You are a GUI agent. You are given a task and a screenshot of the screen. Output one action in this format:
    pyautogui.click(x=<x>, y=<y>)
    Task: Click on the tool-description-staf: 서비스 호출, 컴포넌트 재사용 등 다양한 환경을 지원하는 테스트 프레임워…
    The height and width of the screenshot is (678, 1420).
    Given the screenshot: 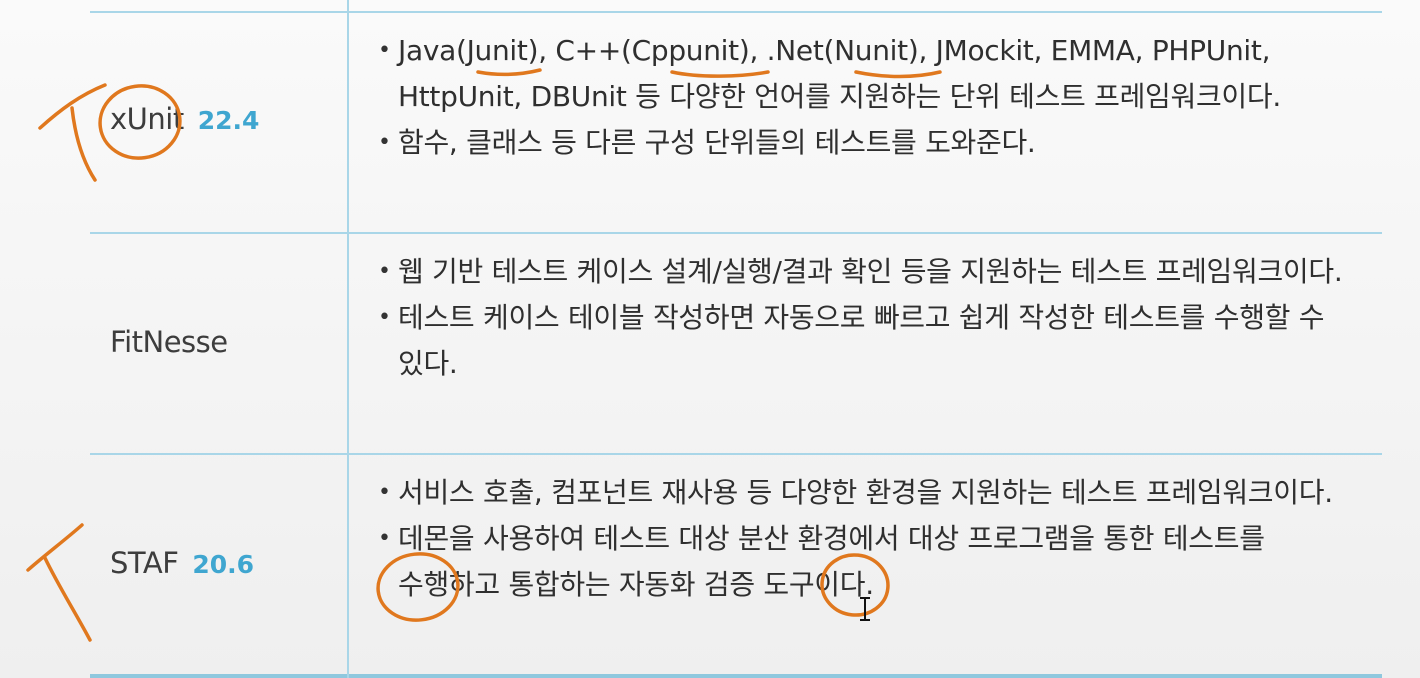 What is the action you would take?
    pyautogui.click(x=871, y=539)
    